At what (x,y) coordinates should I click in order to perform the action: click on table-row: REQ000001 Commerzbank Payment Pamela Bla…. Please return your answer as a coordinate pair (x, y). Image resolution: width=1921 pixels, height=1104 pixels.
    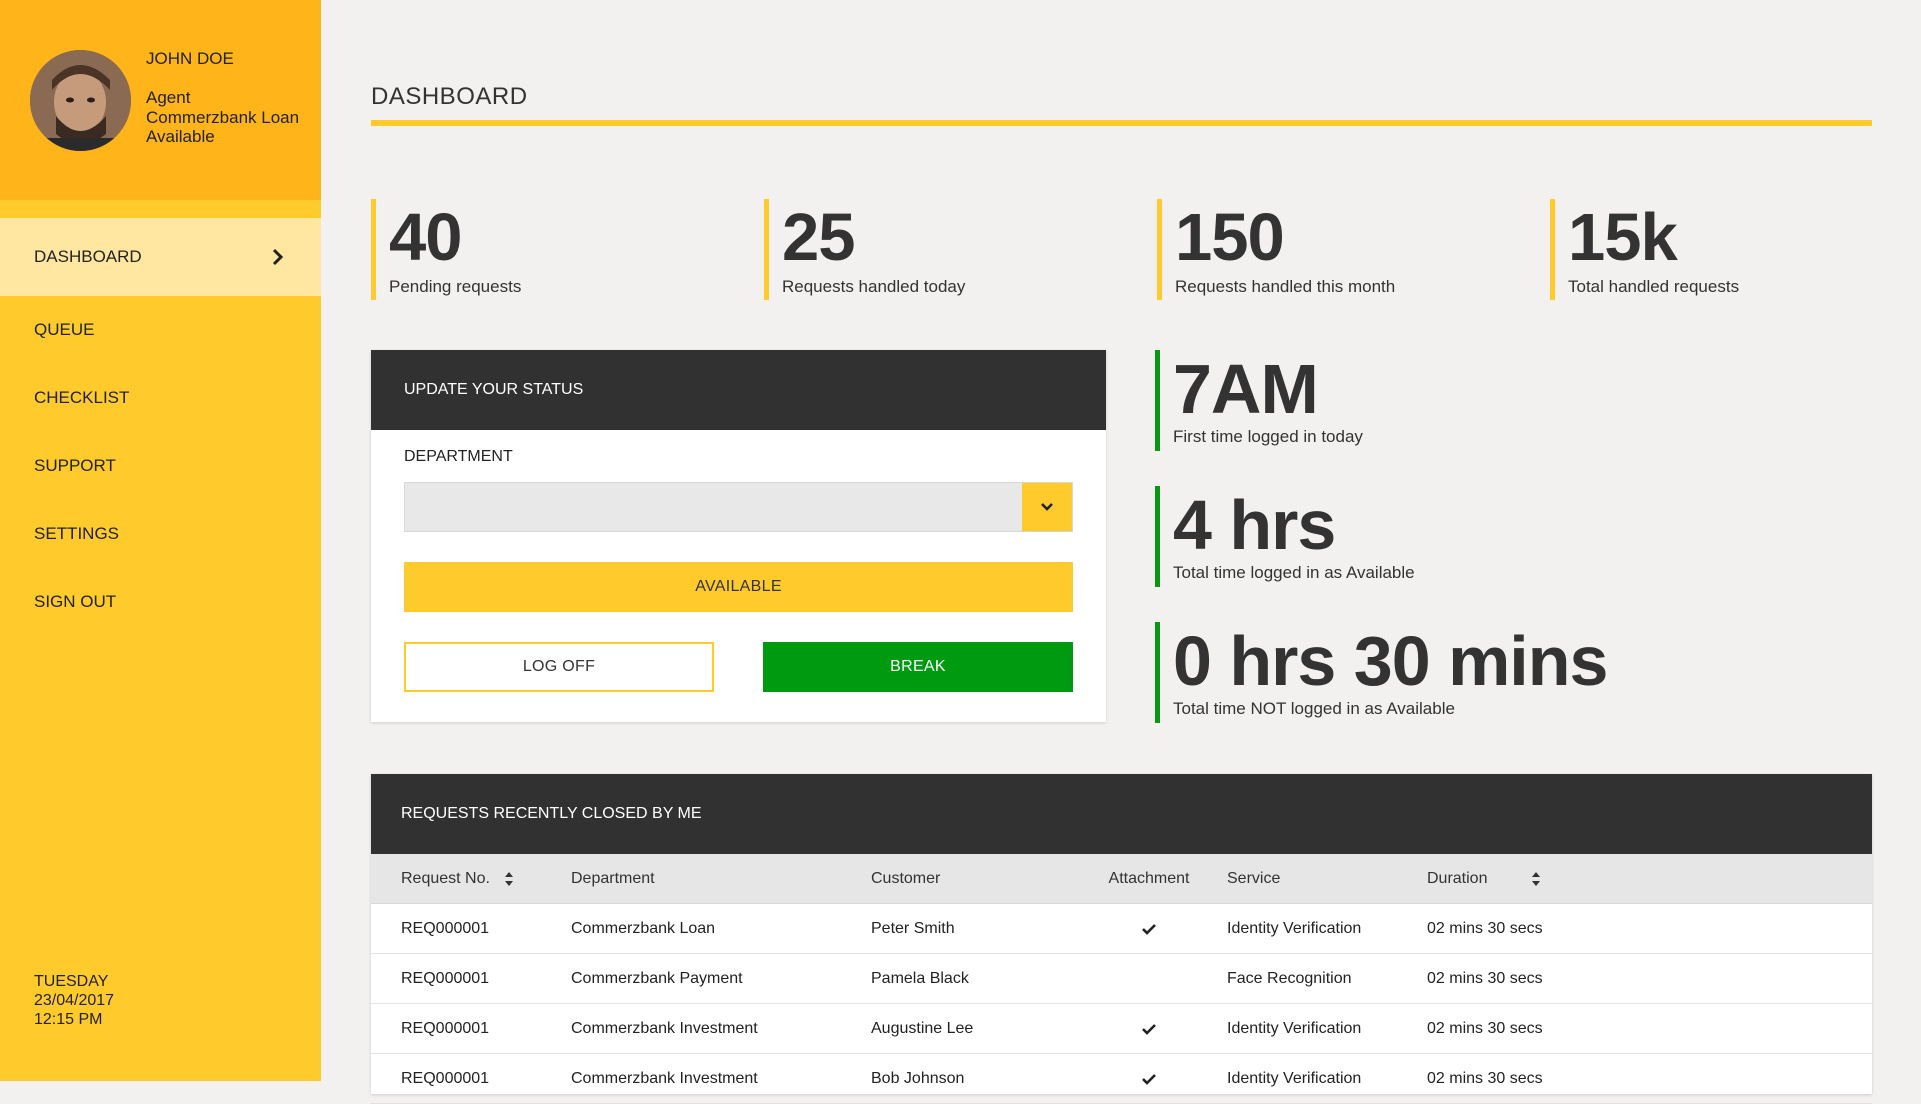
    Looking at the image, I should click on (1121, 979).